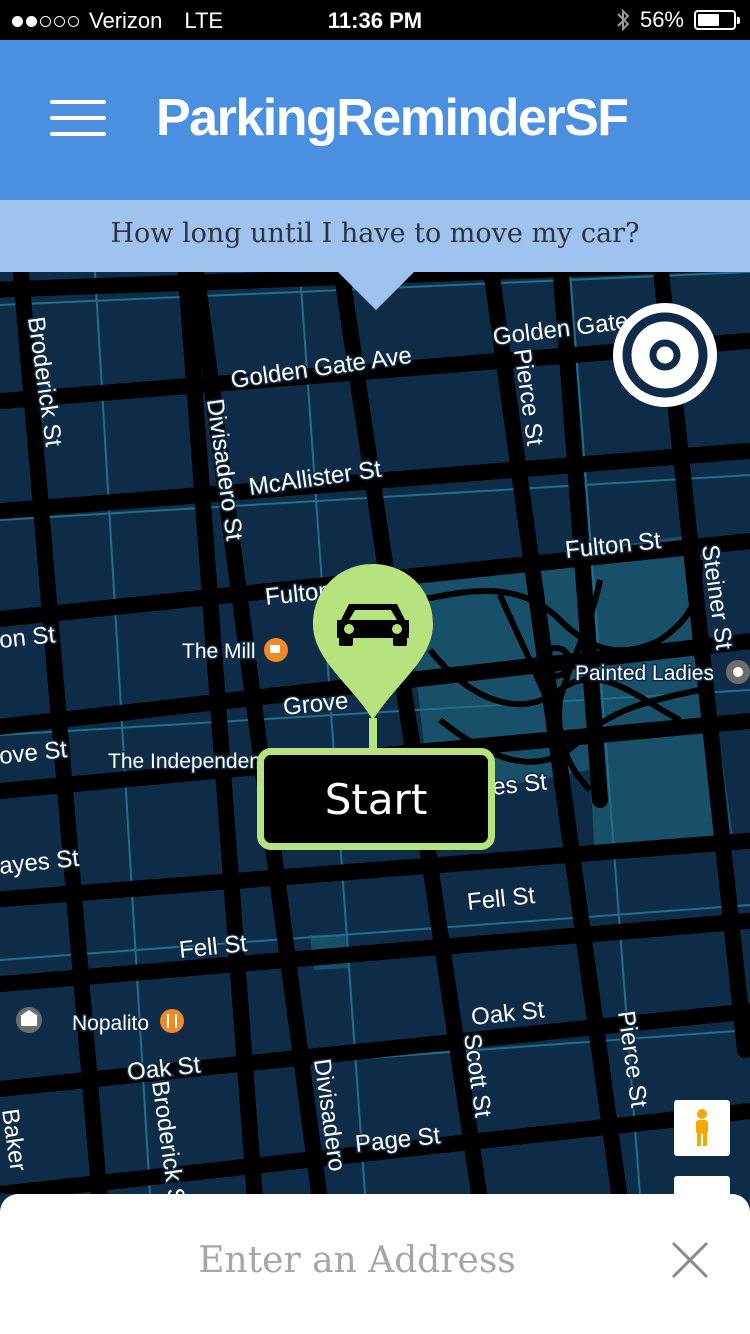  Describe the element at coordinates (276, 650) in the screenshot. I see `cafe-icon` at that location.